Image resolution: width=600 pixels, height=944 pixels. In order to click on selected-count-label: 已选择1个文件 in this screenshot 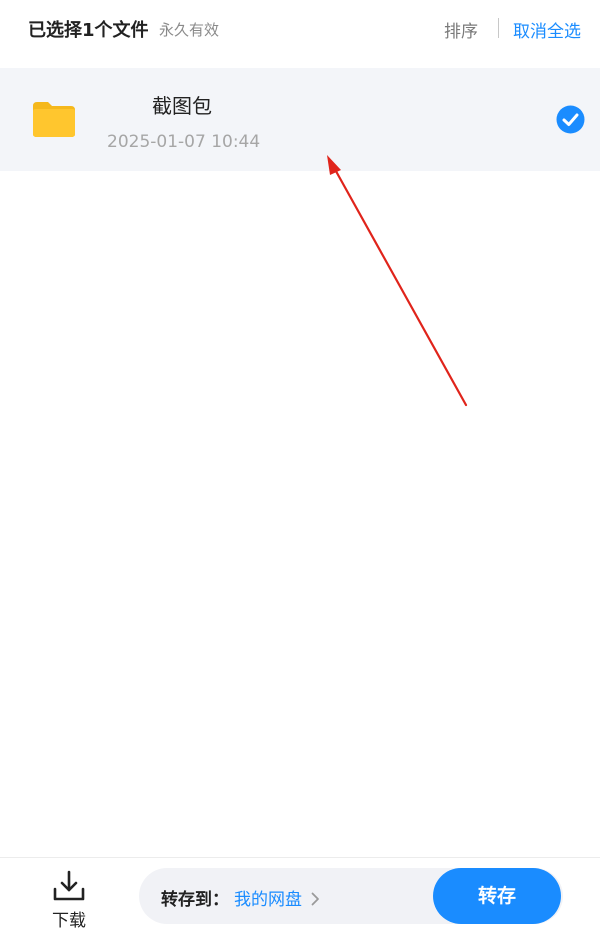, I will do `click(88, 30)`.